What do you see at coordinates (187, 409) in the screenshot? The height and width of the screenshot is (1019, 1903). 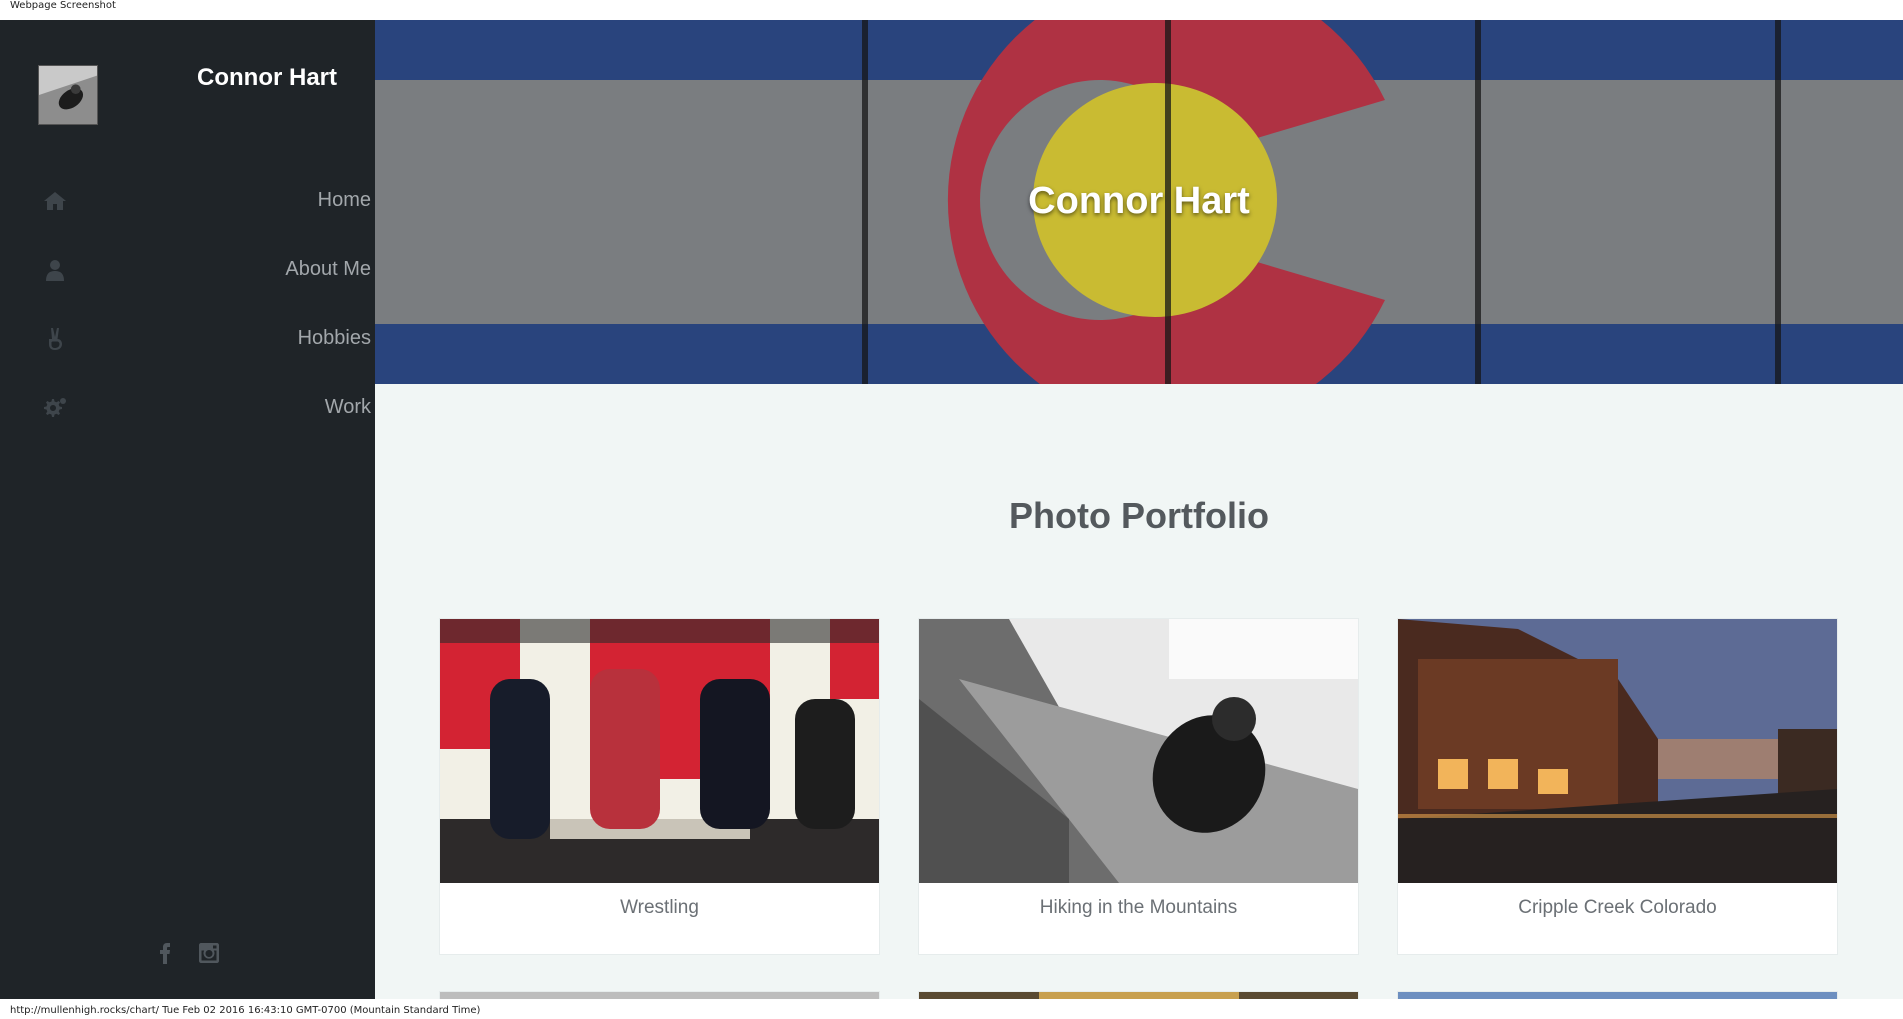 I see `sidebar-item-work: Work` at bounding box center [187, 409].